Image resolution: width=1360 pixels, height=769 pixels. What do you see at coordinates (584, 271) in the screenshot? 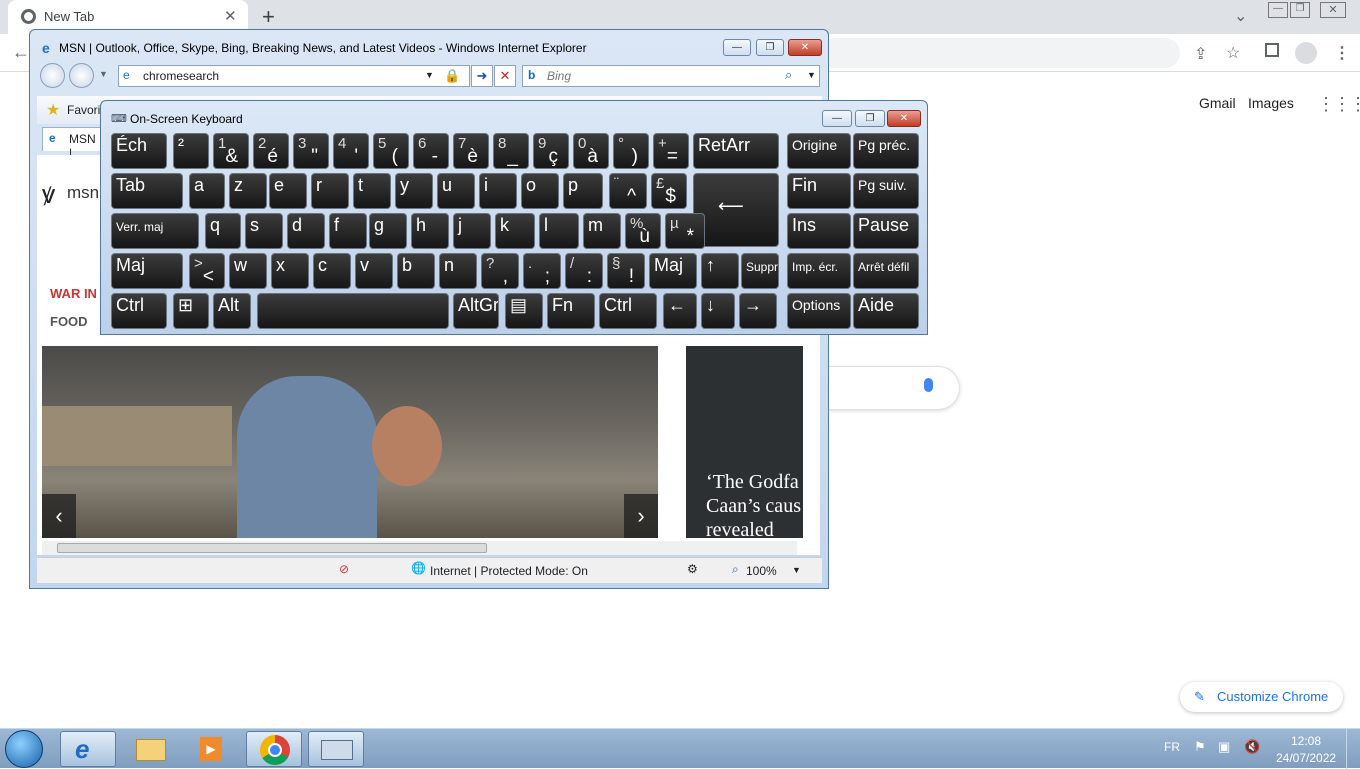
I see `osk-key: /:` at bounding box center [584, 271].